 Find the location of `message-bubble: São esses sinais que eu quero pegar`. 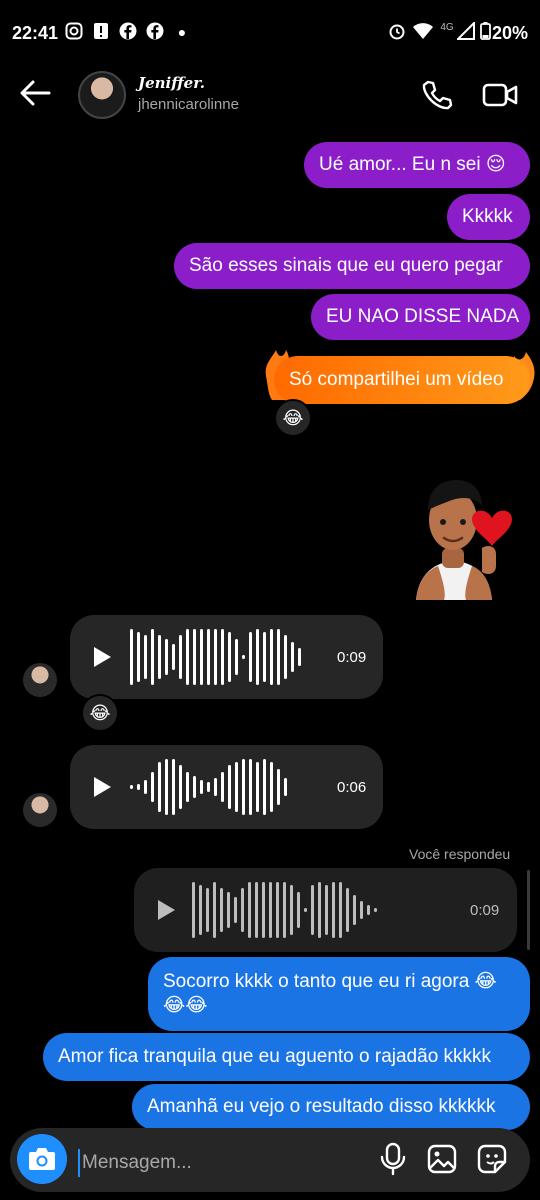

message-bubble: São esses sinais que eu quero pegar is located at coordinates (352, 266).